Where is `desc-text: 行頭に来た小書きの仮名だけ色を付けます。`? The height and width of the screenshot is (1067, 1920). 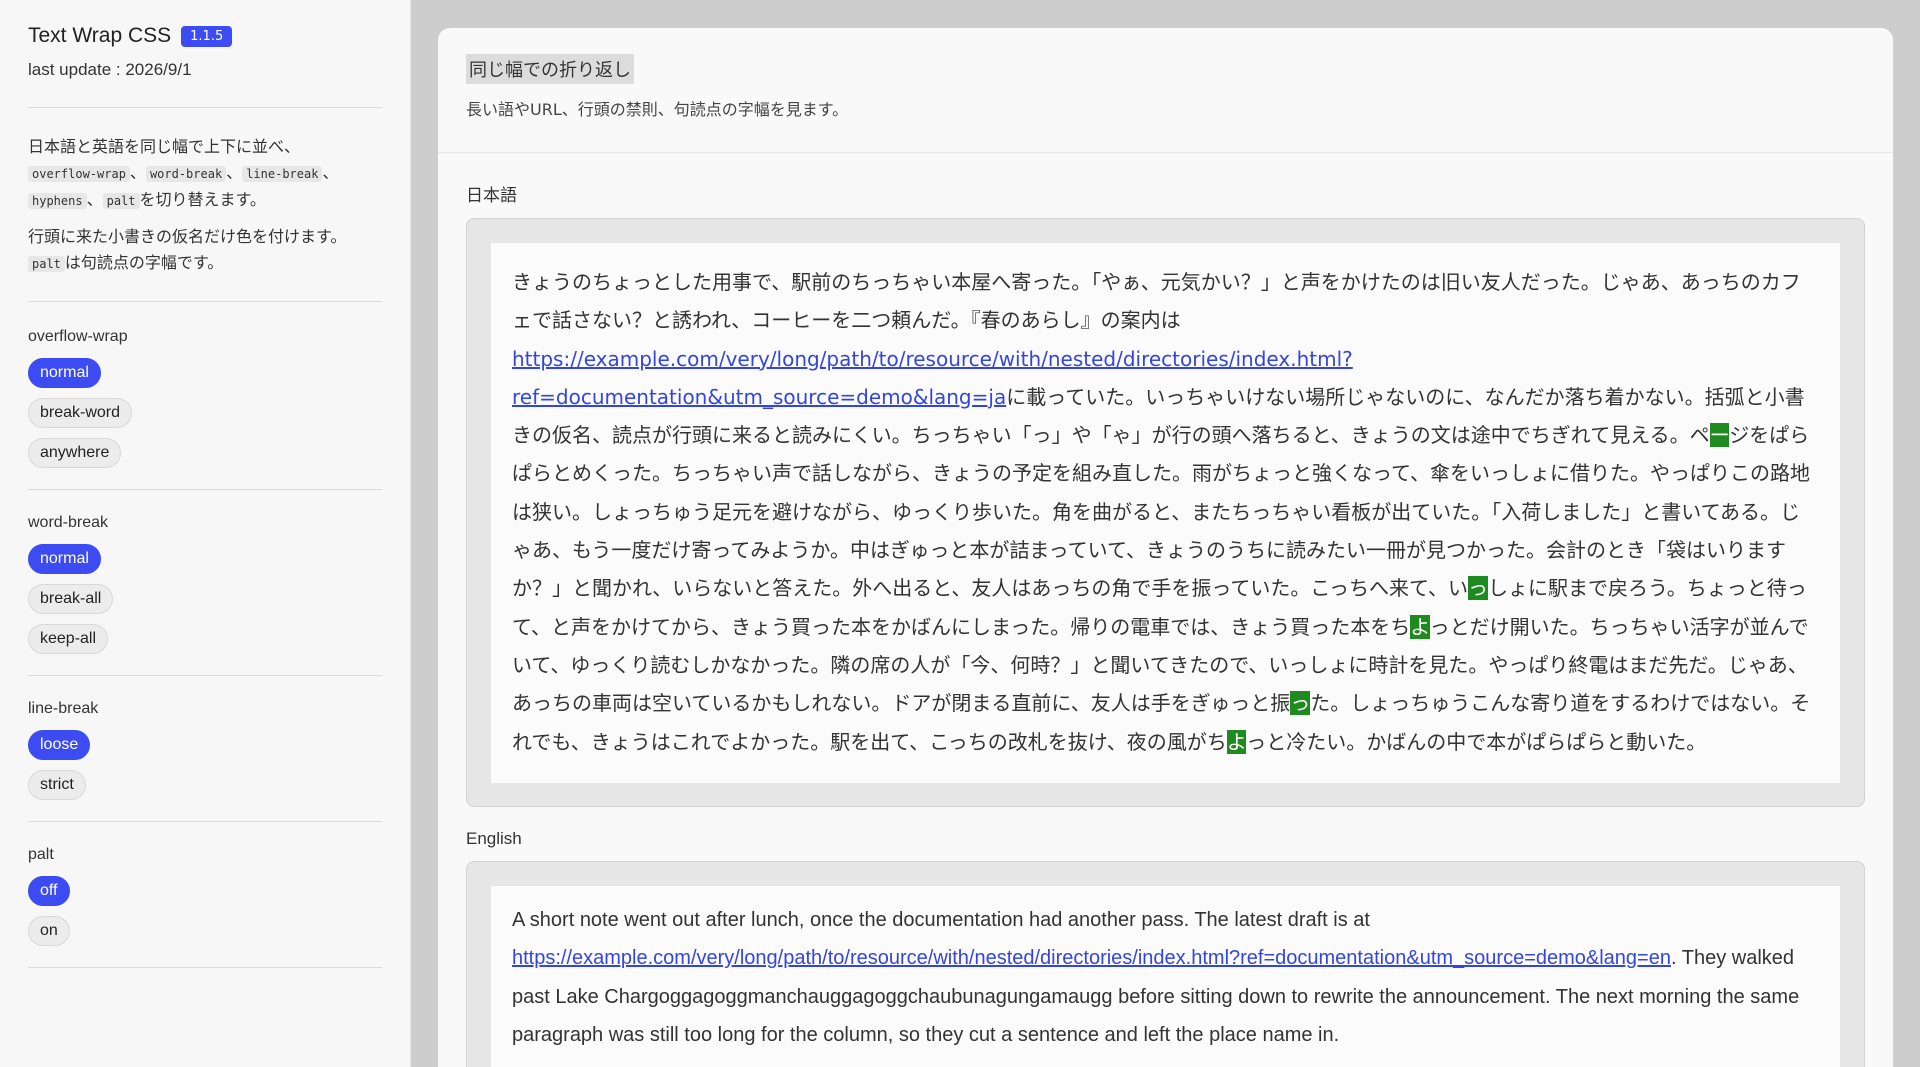 desc-text: 行頭に来た小書きの仮名だけ色を付けます。 is located at coordinates (187, 236).